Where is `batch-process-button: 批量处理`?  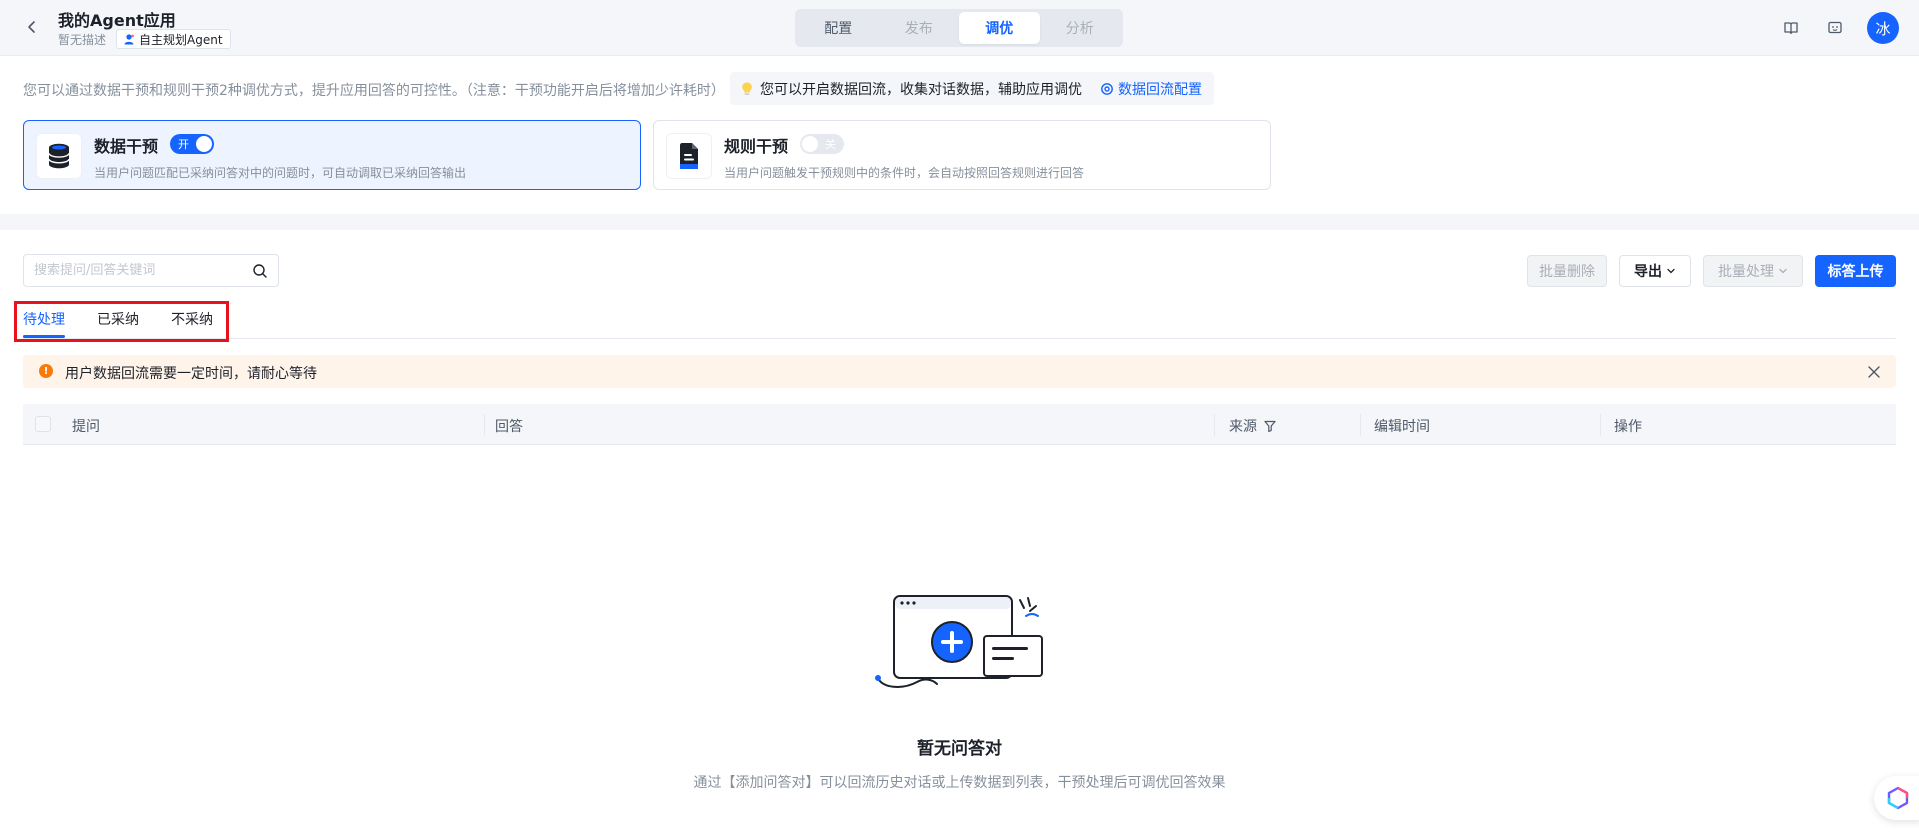 batch-process-button: 批量处理 is located at coordinates (1753, 271).